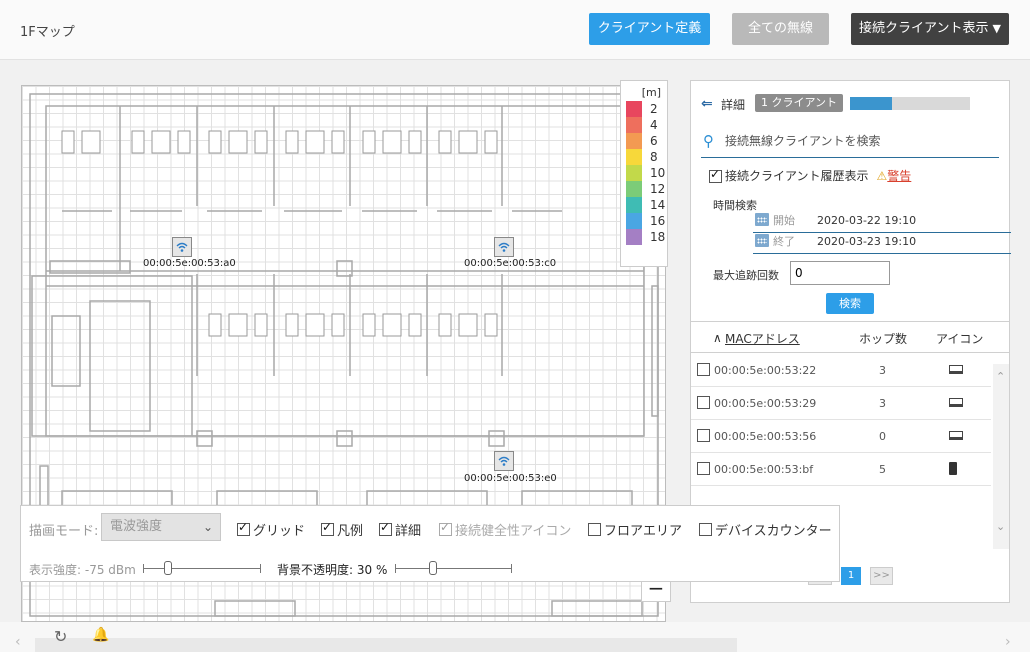 The width and height of the screenshot is (1030, 652). What do you see at coordinates (513, 531) in the screenshot?
I see `layer-option-label: 接続健全性アイコン` at bounding box center [513, 531].